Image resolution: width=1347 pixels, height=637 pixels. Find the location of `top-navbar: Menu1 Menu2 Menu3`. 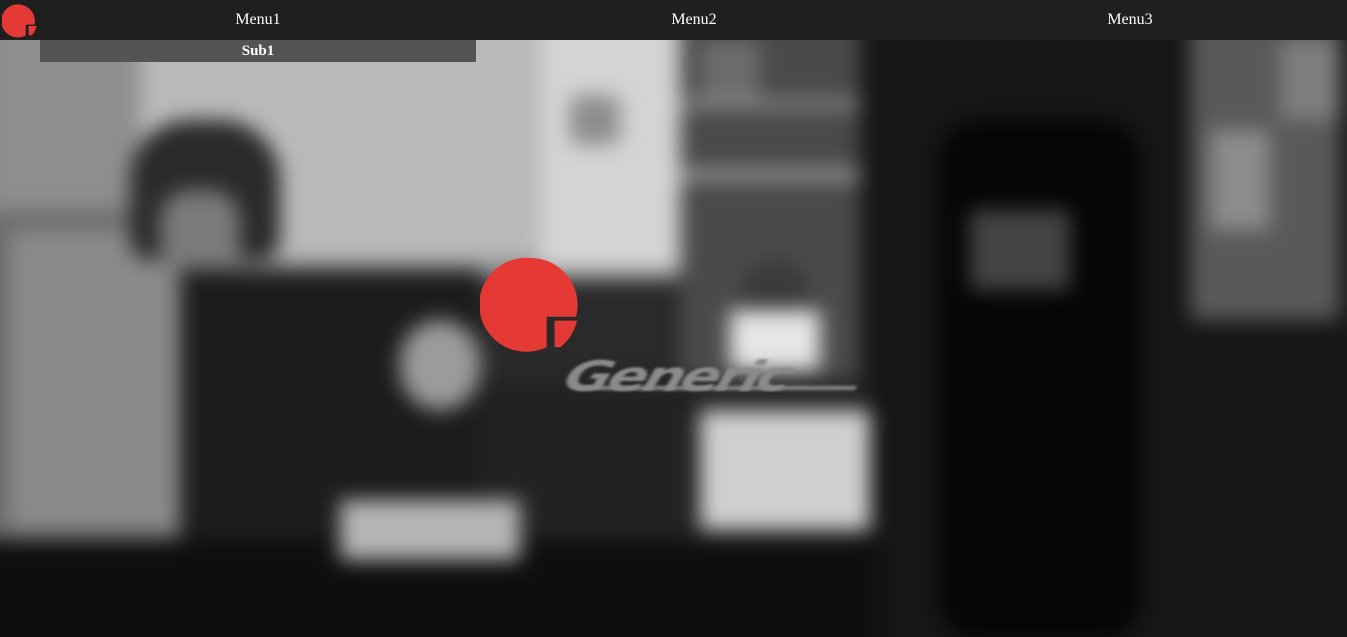

top-navbar: Menu1 Menu2 Menu3 is located at coordinates (673, 20).